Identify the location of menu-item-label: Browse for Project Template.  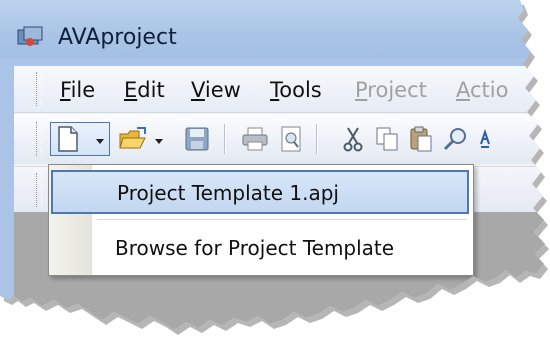
(255, 248).